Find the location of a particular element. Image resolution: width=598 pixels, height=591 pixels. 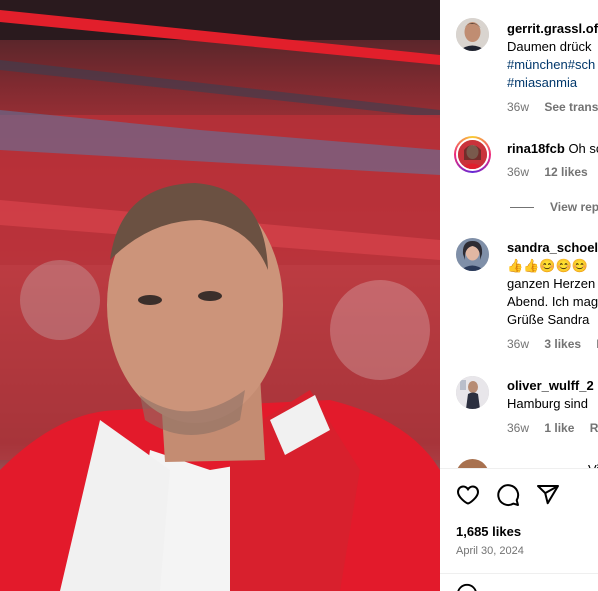

post-date: April 30, 2024 is located at coordinates (490, 551).